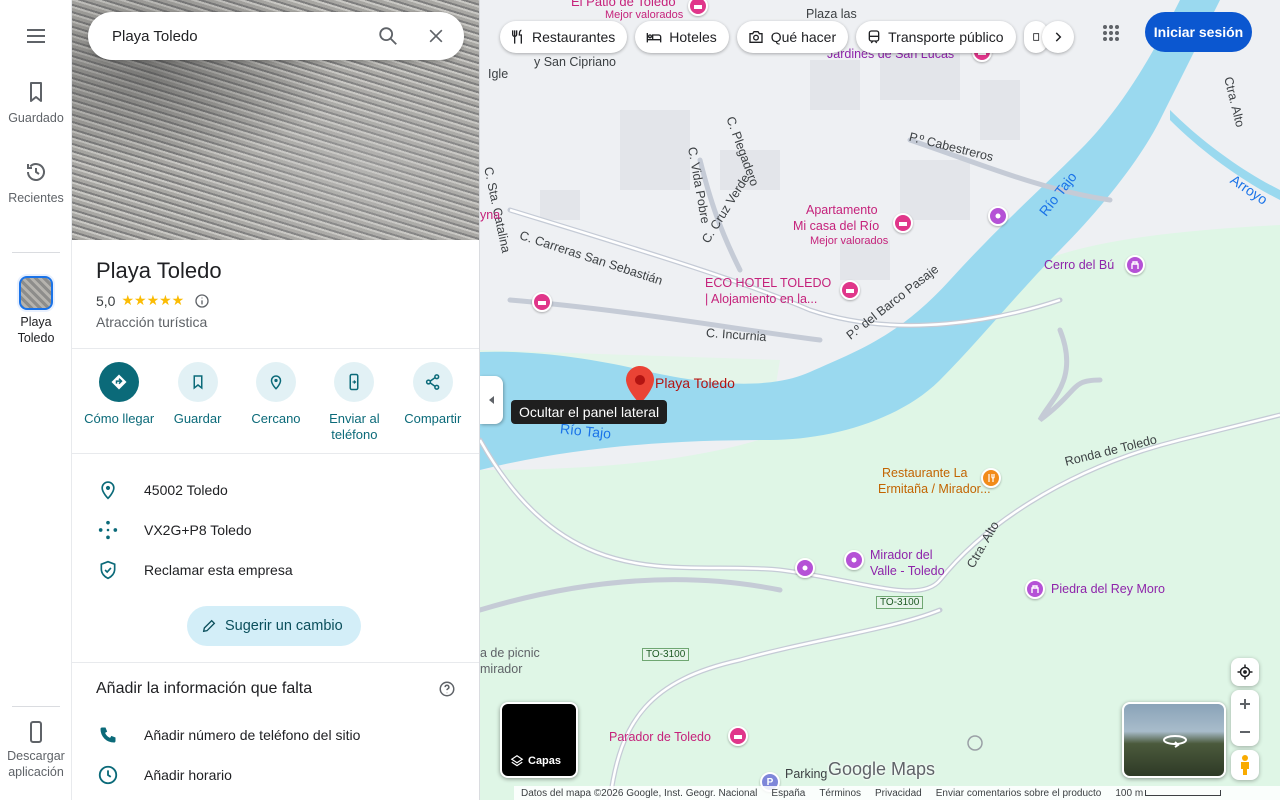 The image size is (1280, 800). I want to click on current-place-button: Playa Toledo, so click(36, 311).